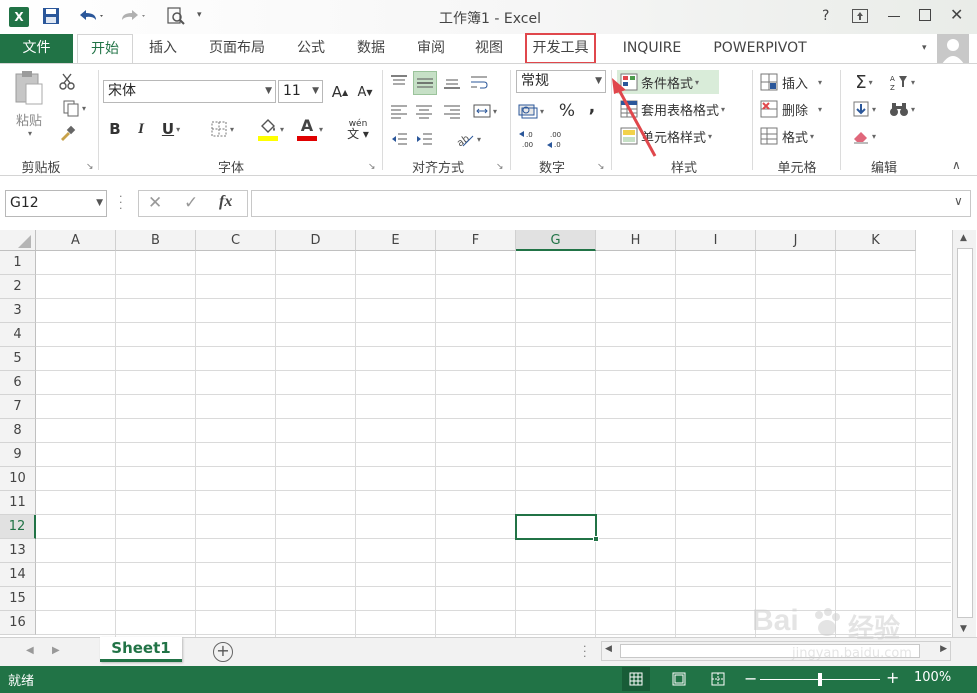 The image size is (977, 693). What do you see at coordinates (300, 91) in the screenshot?
I see `font-size-dropdown: 11 ▼` at bounding box center [300, 91].